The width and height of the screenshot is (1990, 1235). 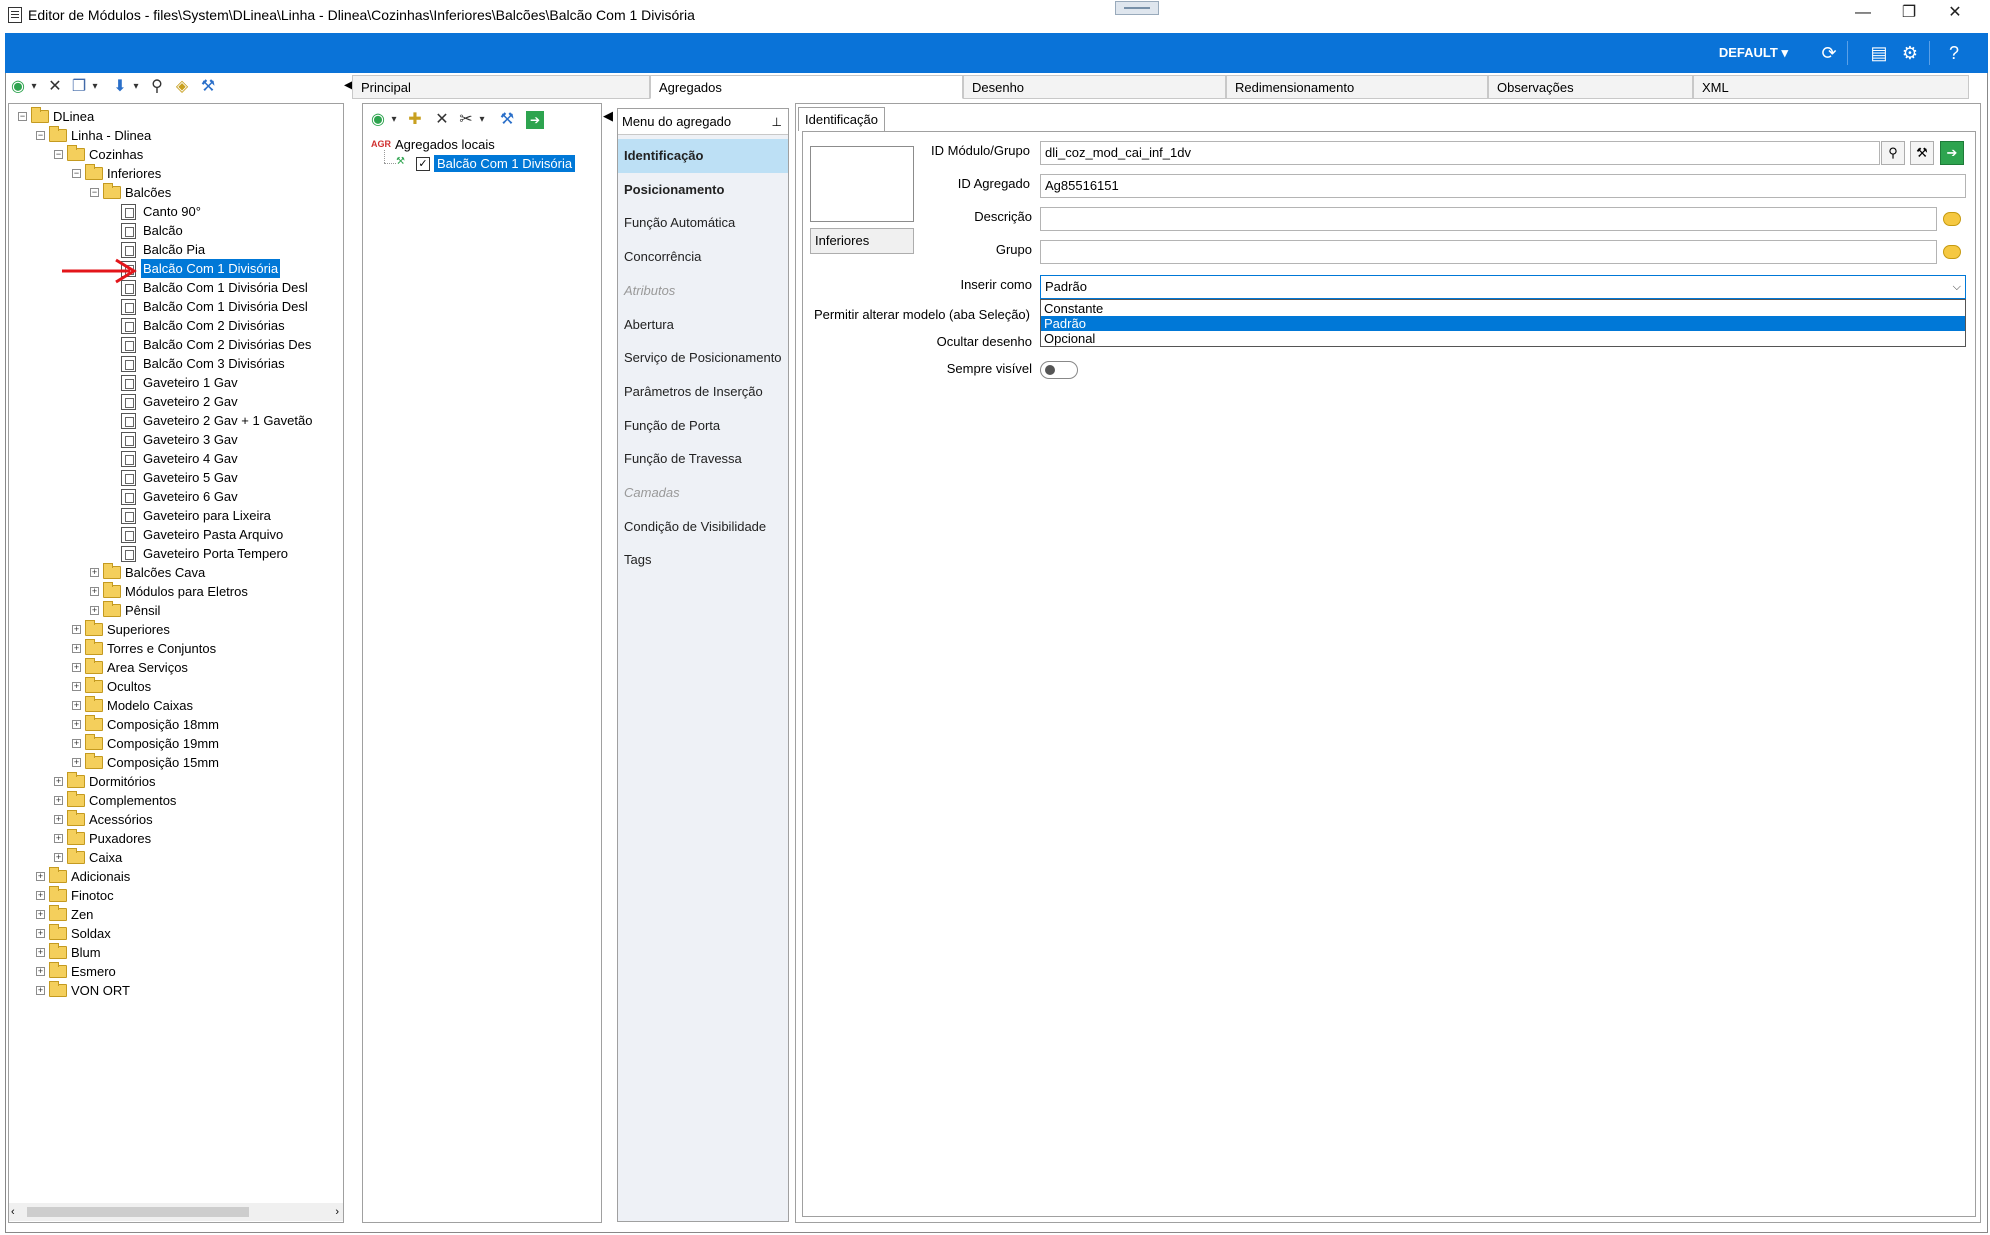 What do you see at coordinates (208, 87) in the screenshot?
I see `tools-icon: ⚒` at bounding box center [208, 87].